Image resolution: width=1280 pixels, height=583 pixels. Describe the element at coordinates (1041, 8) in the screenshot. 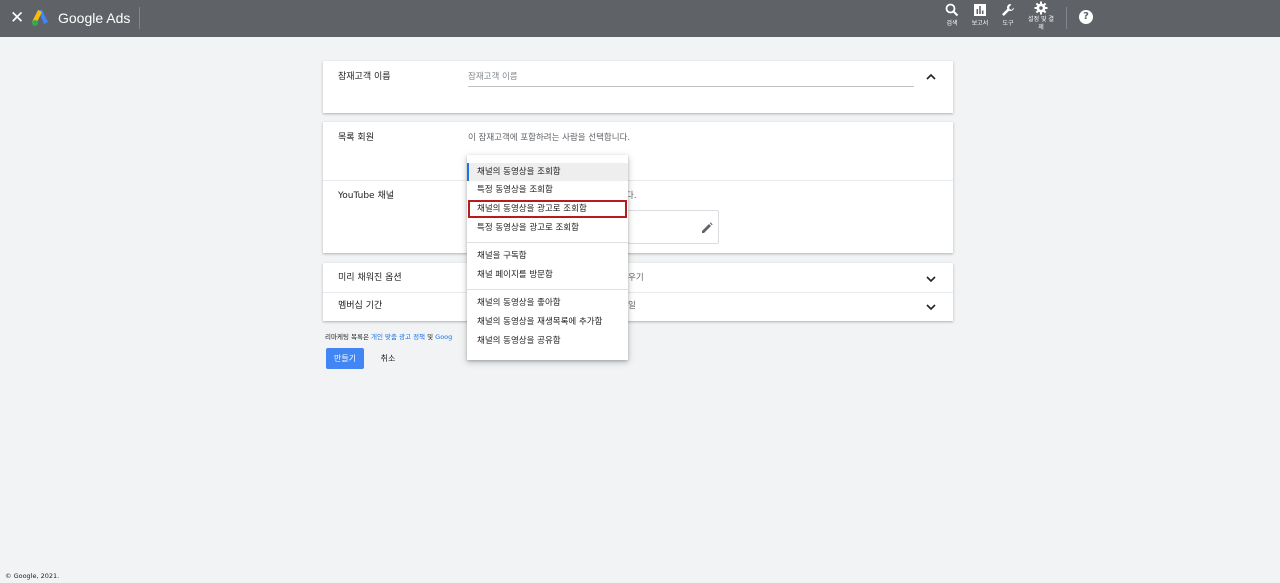

I see `gear-icon` at that location.